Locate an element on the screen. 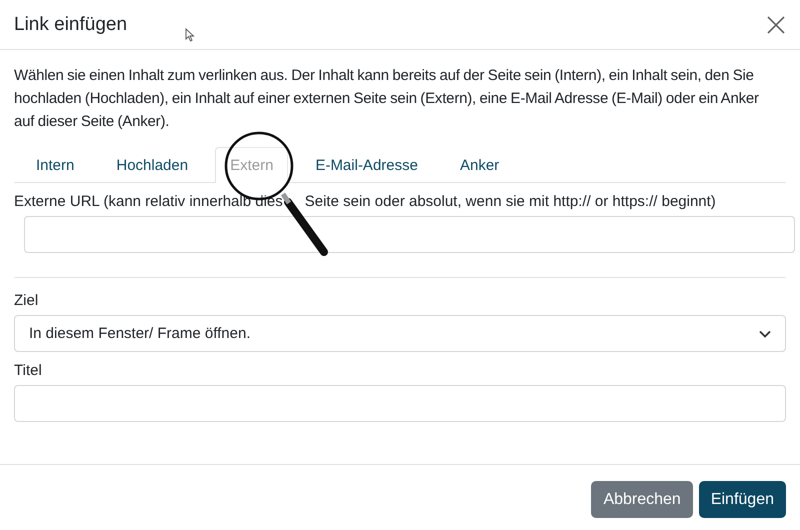  tab: Anker is located at coordinates (479, 165).